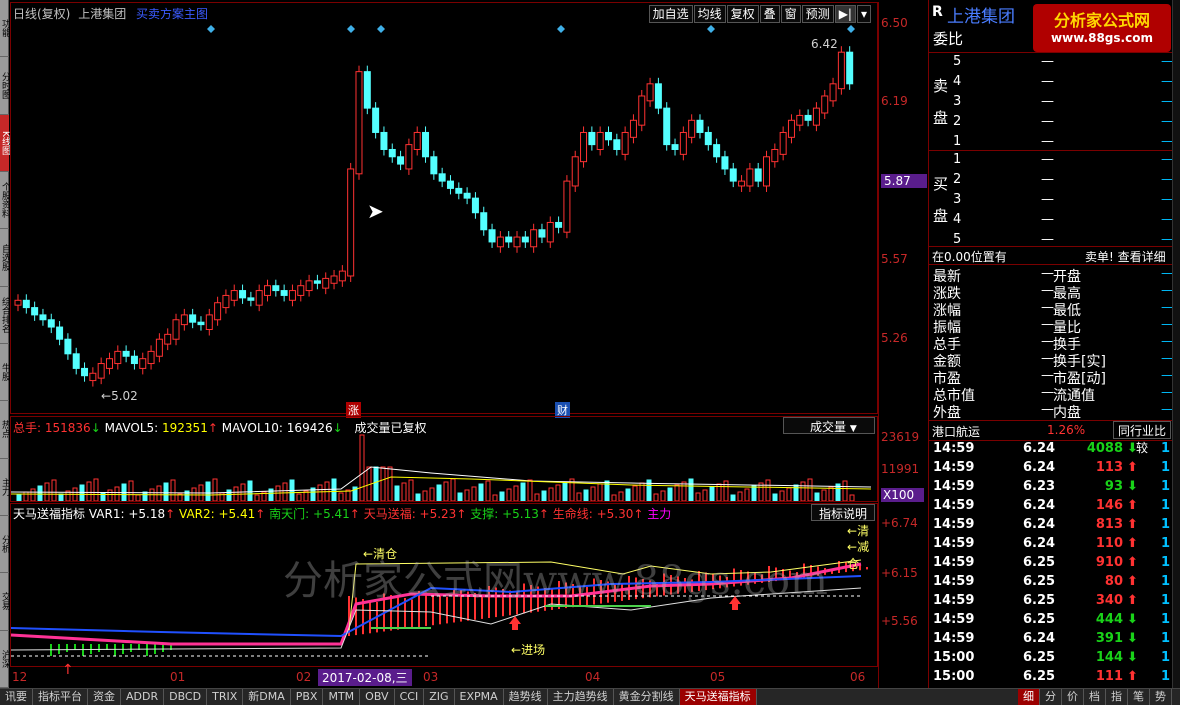  Describe the element at coordinates (225, 697) in the screenshot. I see `indicator-tab: TRIX` at that location.